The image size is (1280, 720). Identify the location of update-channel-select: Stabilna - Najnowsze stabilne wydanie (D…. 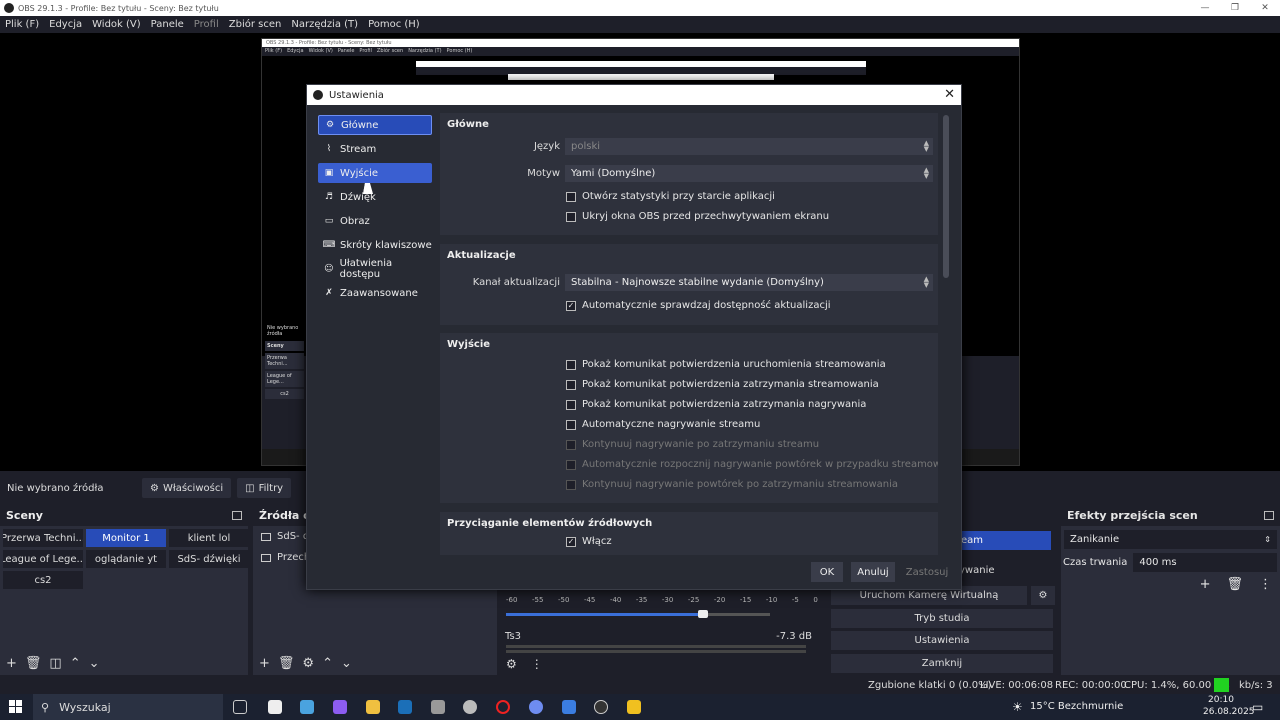
(749, 282).